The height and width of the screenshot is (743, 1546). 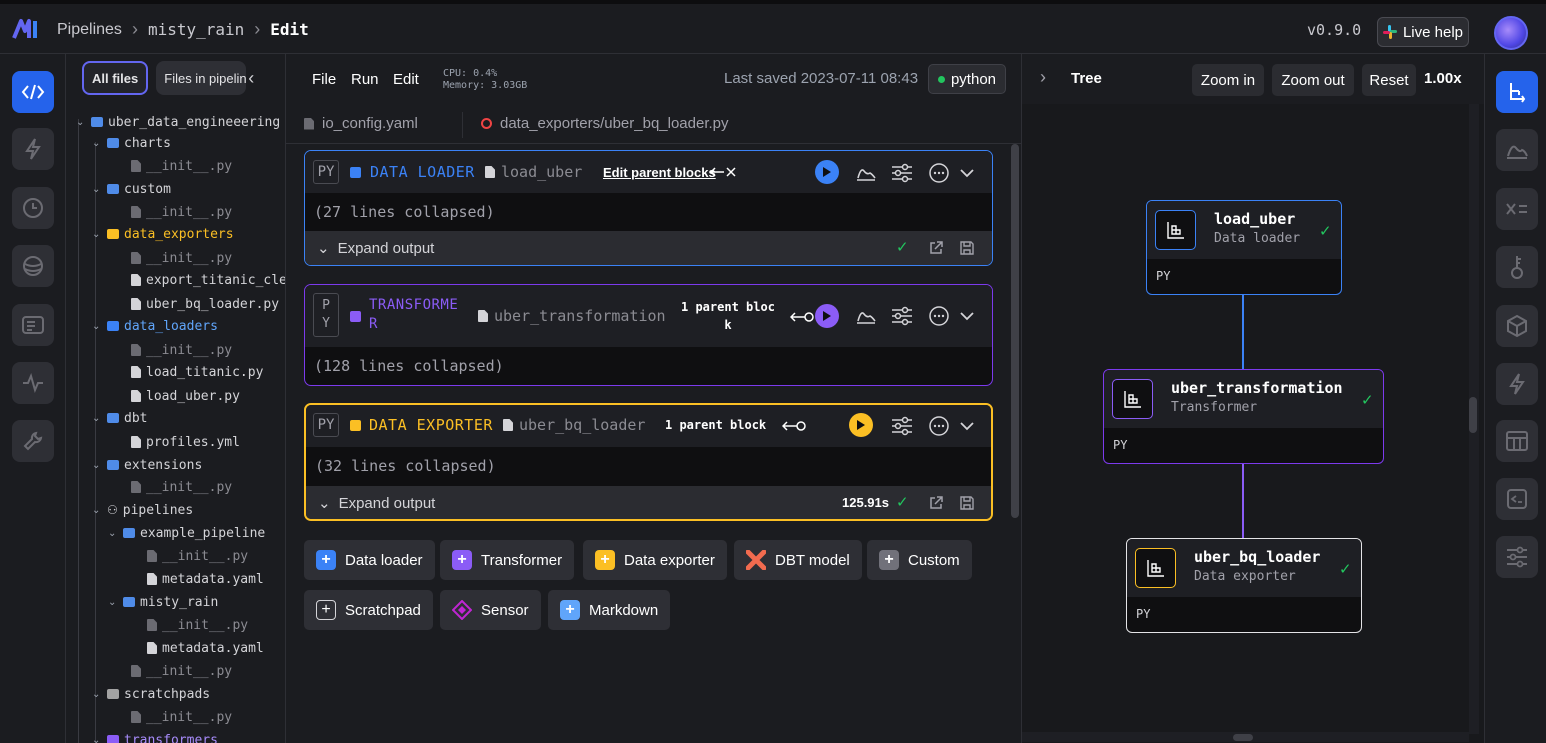 I want to click on tree-folder-item: ⌄ ⚇ pipelines, so click(x=142, y=510).